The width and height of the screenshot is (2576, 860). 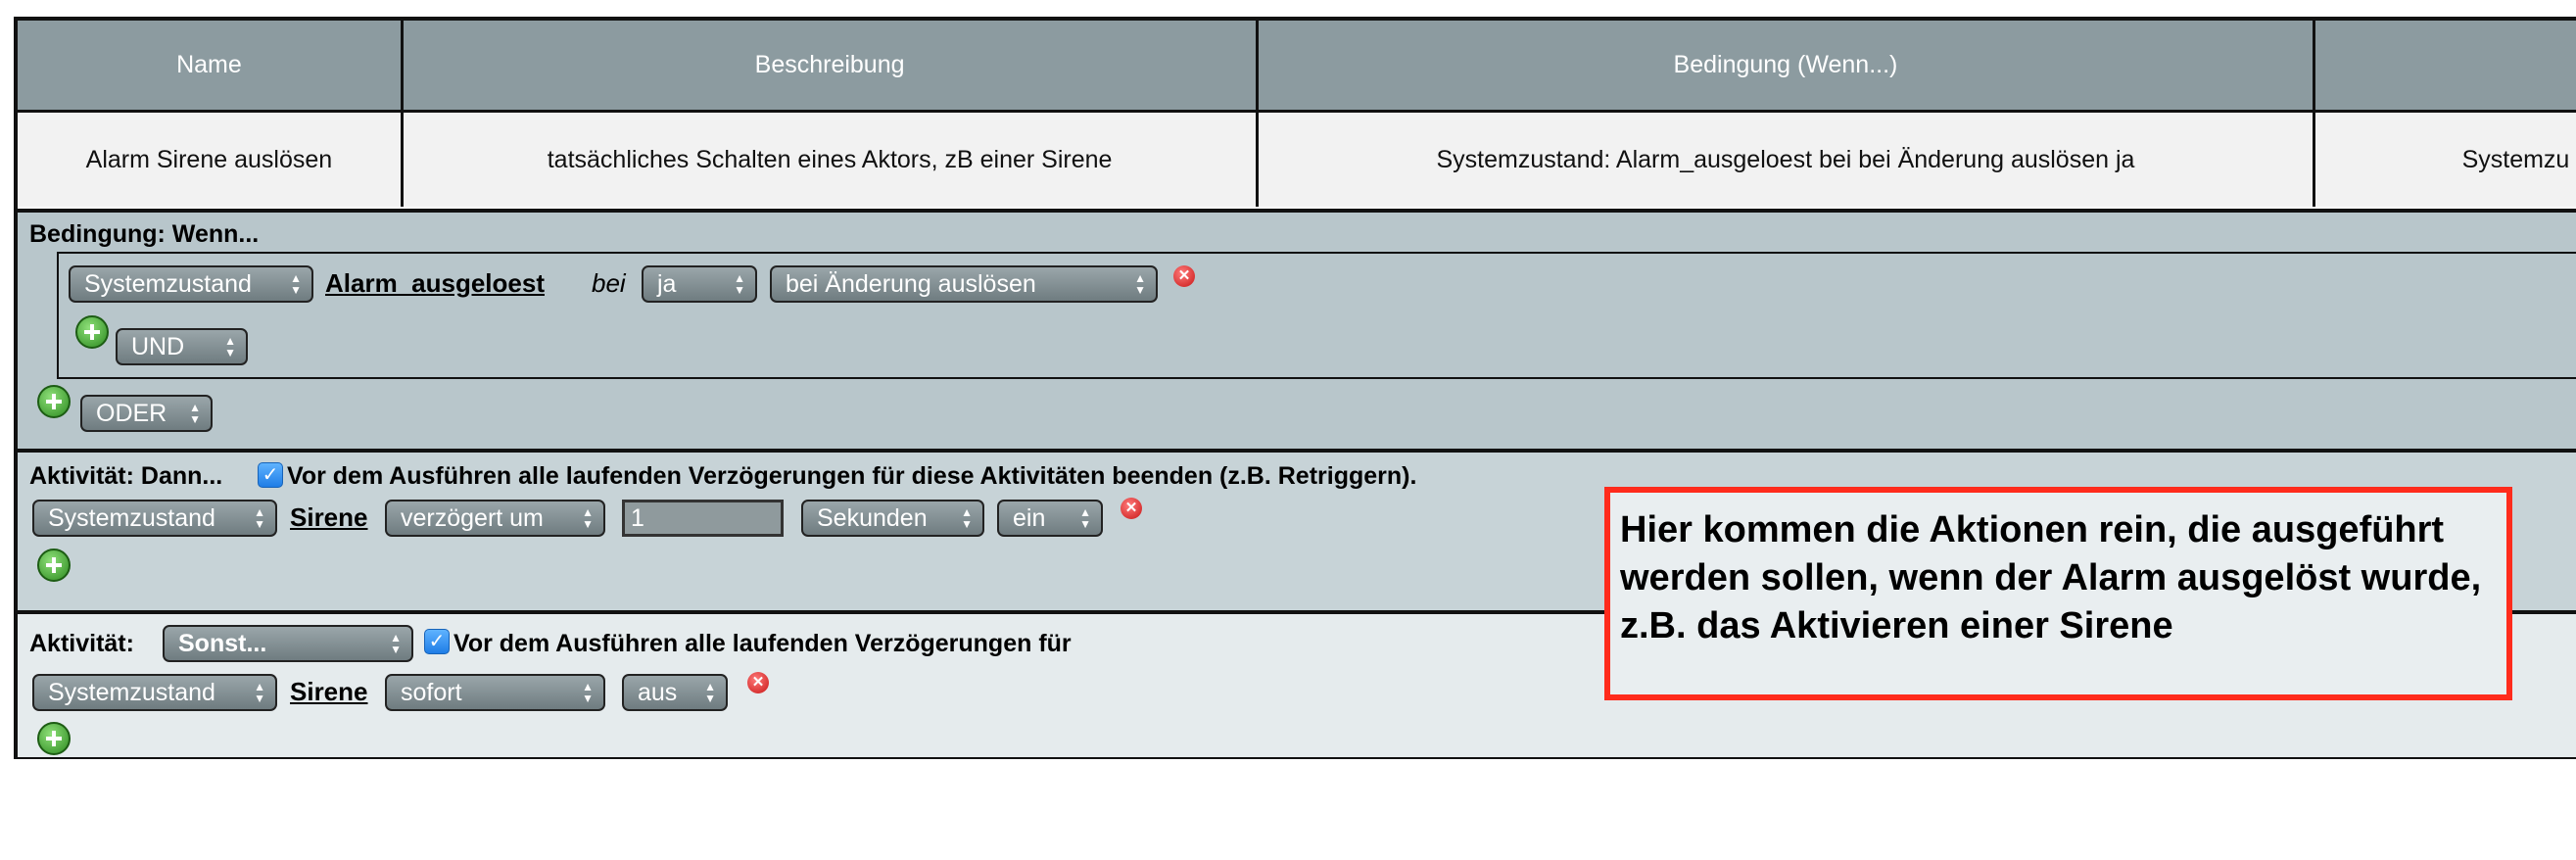 I want to click on else-timing-value: sofort, so click(x=432, y=692).